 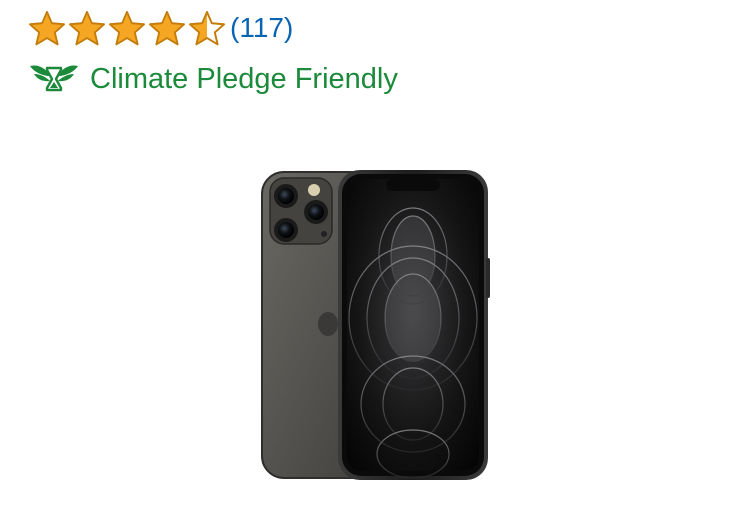 I want to click on climate-pledge-leaf-icon, so click(x=54, y=79).